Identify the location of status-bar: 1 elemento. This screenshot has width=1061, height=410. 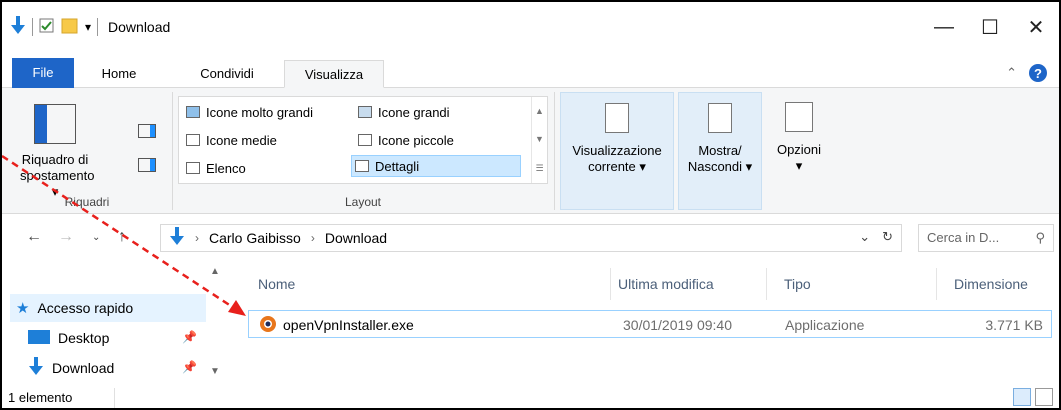
(530, 397).